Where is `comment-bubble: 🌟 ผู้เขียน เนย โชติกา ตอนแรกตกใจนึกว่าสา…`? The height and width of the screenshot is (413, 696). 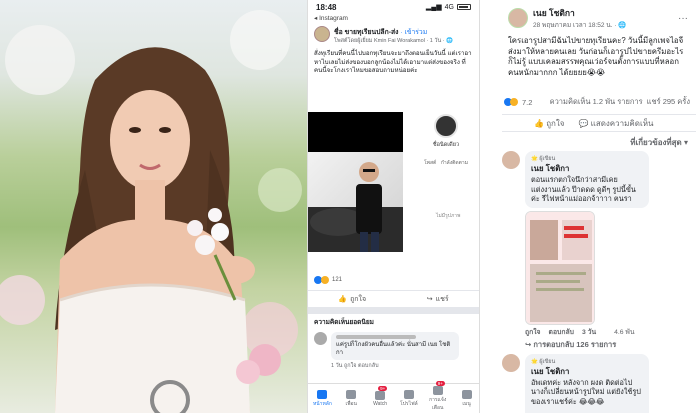 comment-bubble: 🌟 ผู้เขียน เนย โชติกา ตอนแรกตกใจนึกว่าสา… is located at coordinates (587, 179).